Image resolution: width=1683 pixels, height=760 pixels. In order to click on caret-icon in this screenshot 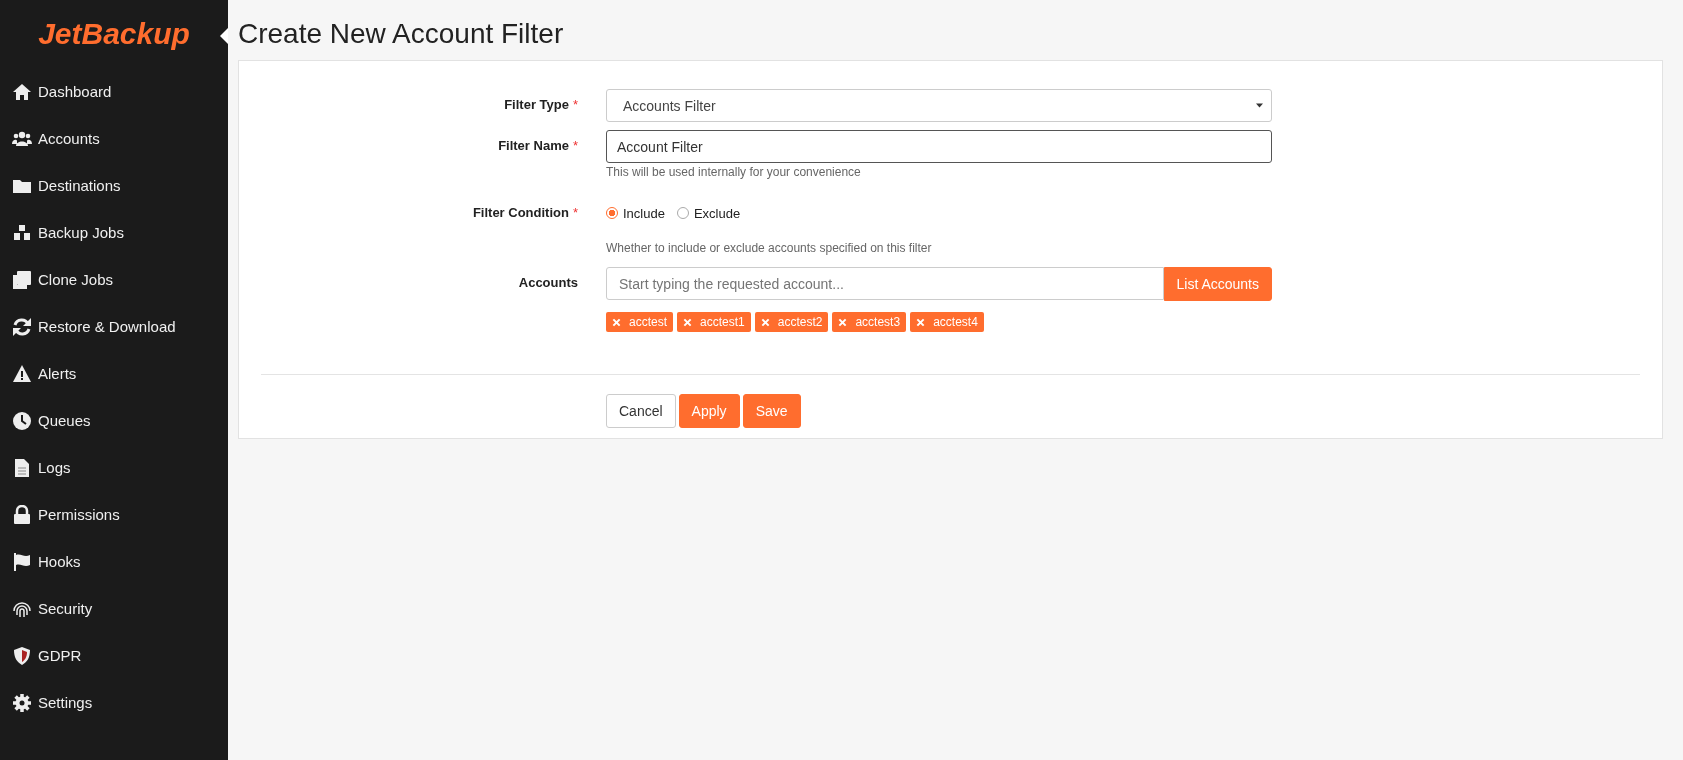, I will do `click(1259, 105)`.